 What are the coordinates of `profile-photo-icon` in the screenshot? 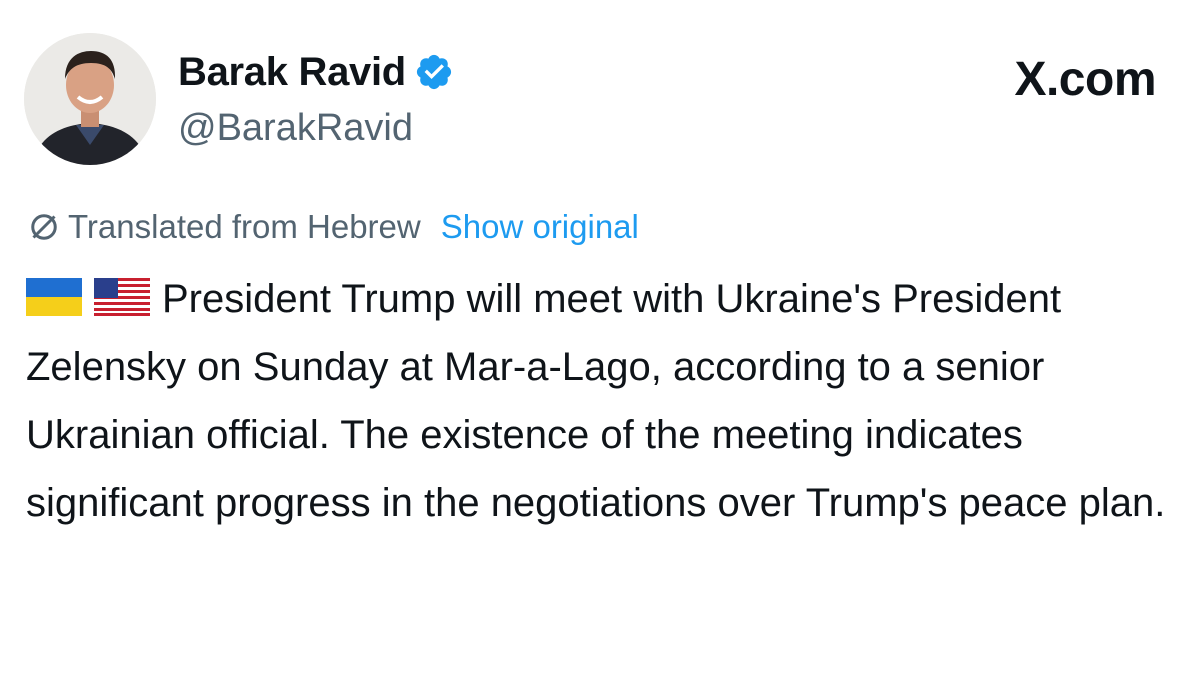 It's located at (90, 99).